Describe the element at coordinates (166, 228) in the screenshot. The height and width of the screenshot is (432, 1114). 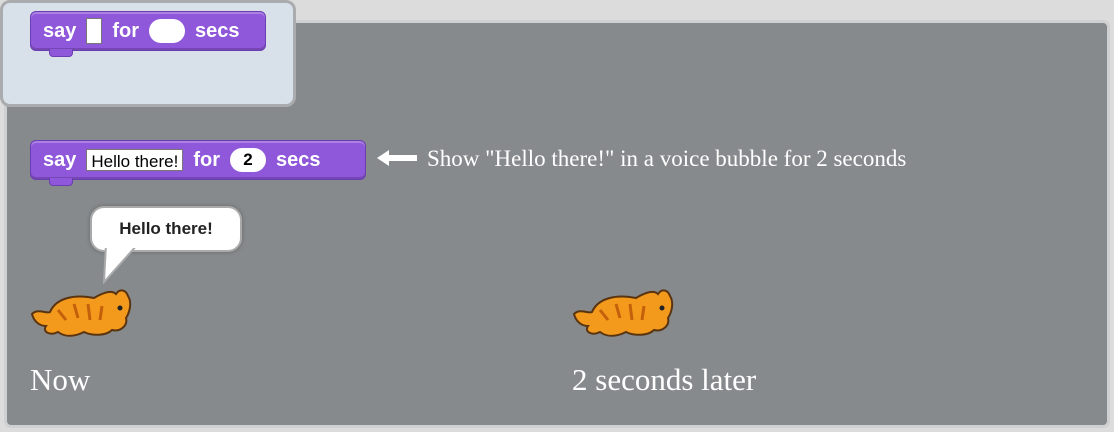
I see `speech-bubble-text: Hello there!` at that location.